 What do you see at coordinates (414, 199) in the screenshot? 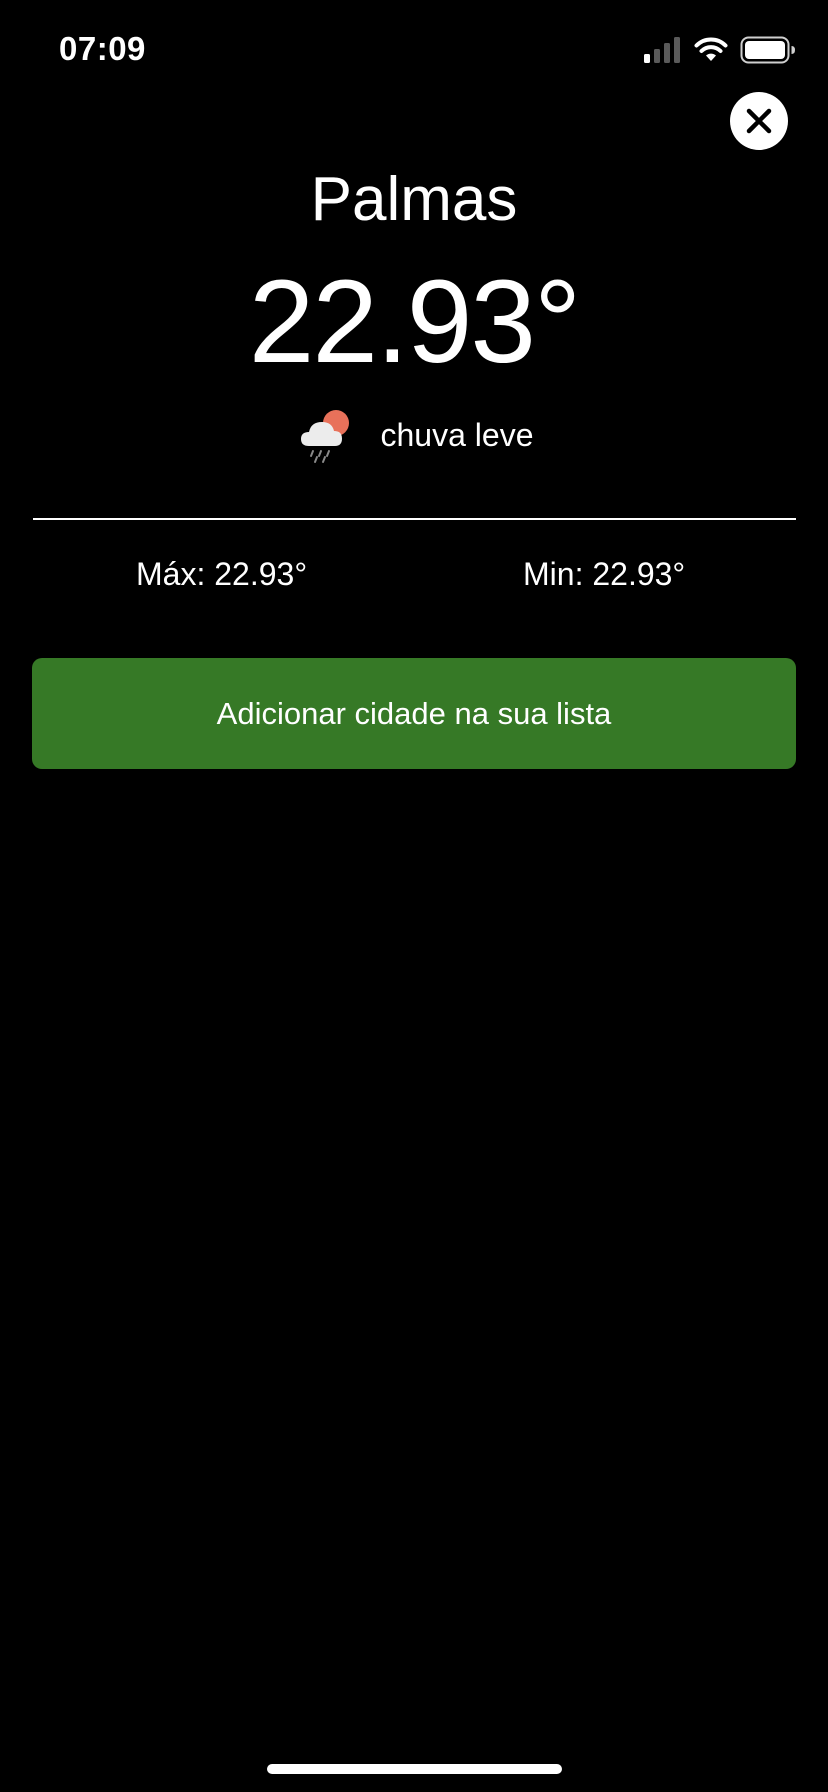
I see `city-name: Palmas` at bounding box center [414, 199].